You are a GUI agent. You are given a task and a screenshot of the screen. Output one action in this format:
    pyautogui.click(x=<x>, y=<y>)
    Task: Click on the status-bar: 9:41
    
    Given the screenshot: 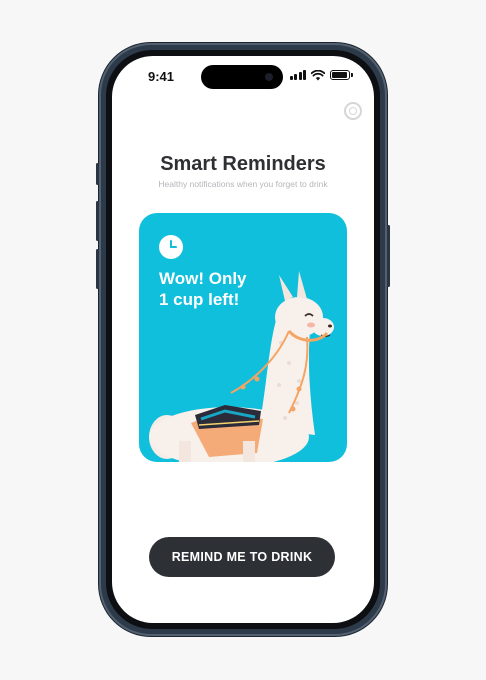 What is the action you would take?
    pyautogui.click(x=243, y=76)
    